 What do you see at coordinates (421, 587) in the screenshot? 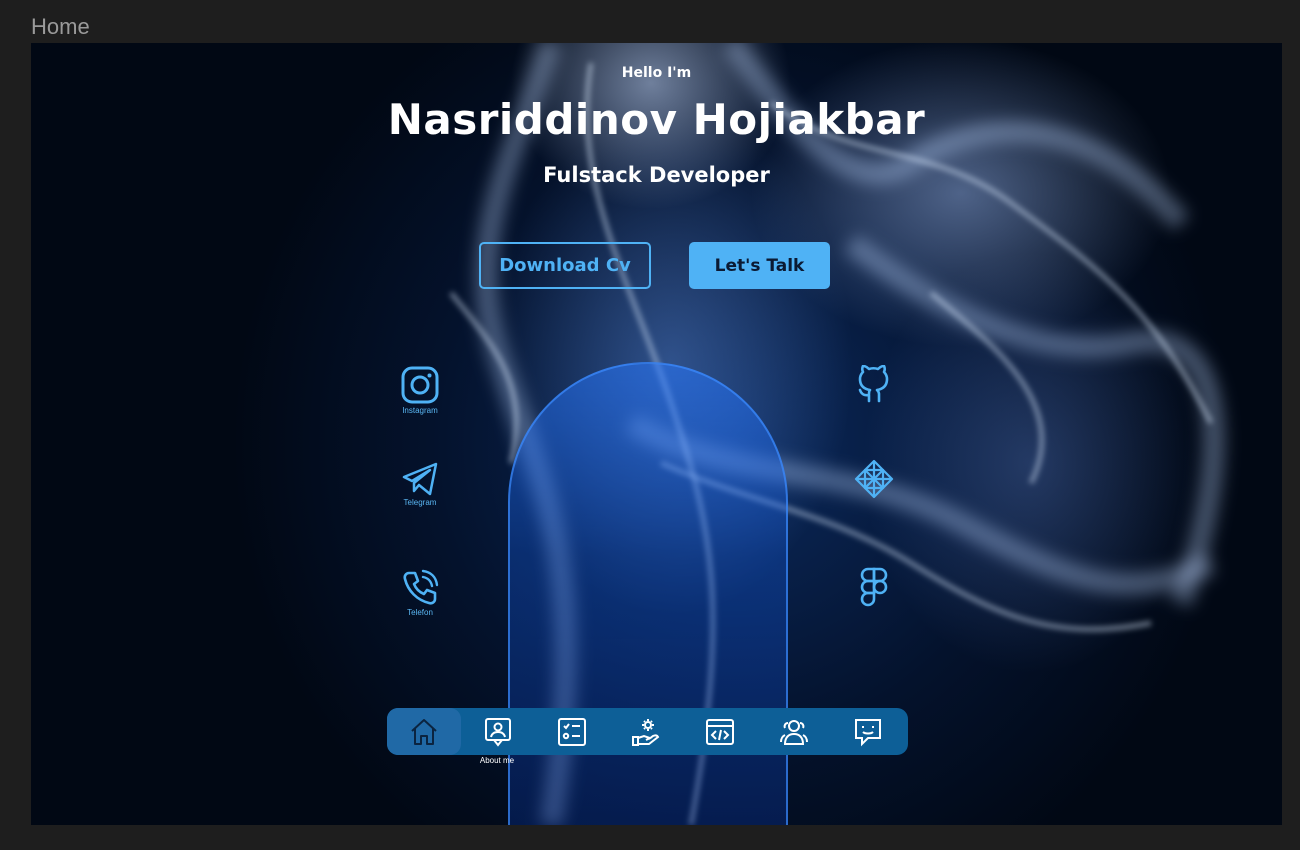
I see `phone-icon` at bounding box center [421, 587].